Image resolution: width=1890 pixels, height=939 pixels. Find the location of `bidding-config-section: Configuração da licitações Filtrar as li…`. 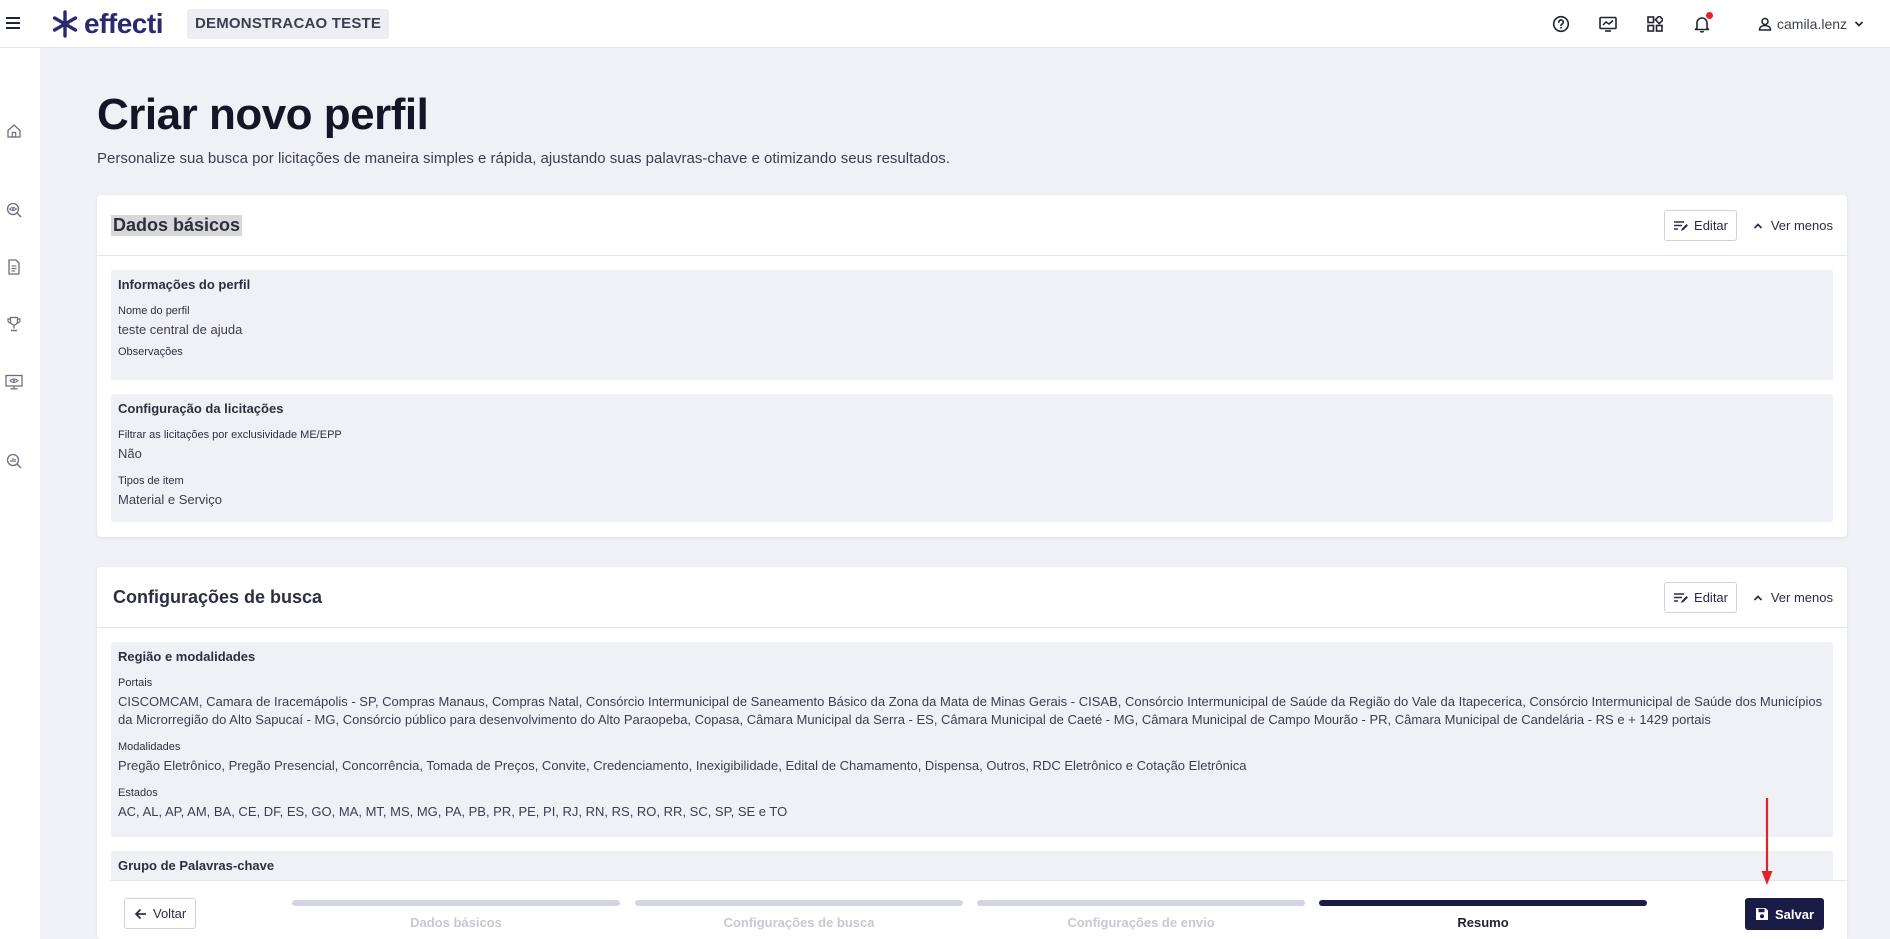

bidding-config-section: Configuração da licitações Filtrar as li… is located at coordinates (972, 458).